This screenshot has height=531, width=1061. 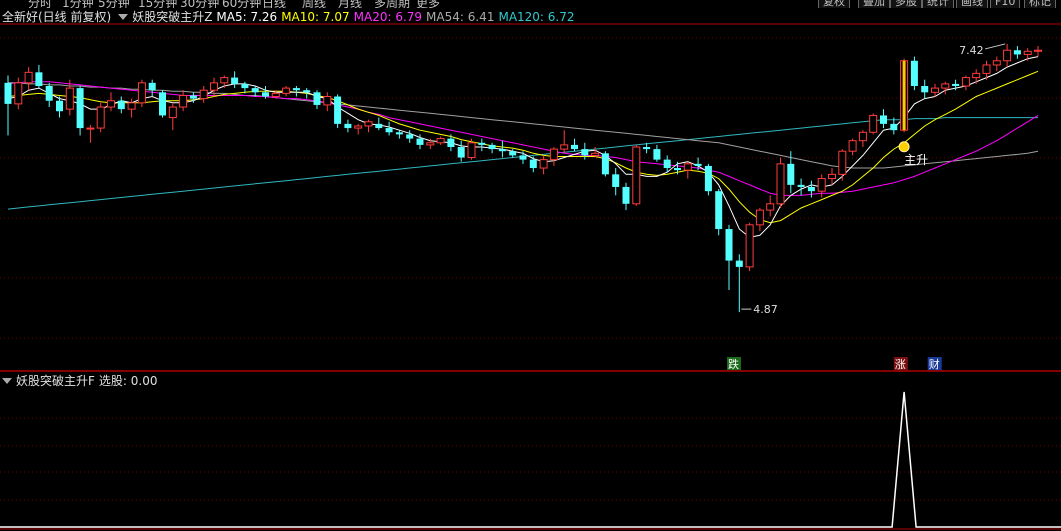 I want to click on ma5-label: MA5: 7.26, so click(x=247, y=17).